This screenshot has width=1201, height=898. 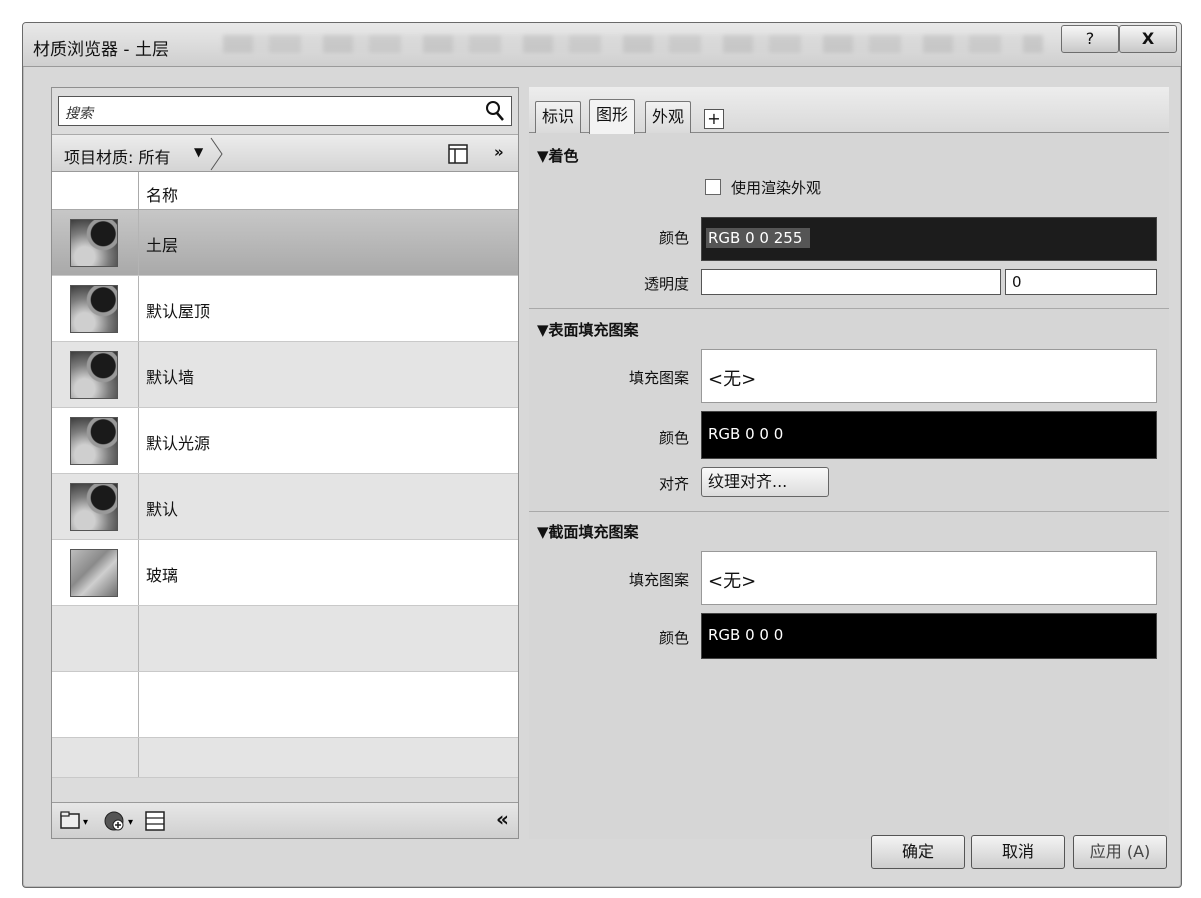 I want to click on list-item: 默认屋顶, so click(x=285, y=309).